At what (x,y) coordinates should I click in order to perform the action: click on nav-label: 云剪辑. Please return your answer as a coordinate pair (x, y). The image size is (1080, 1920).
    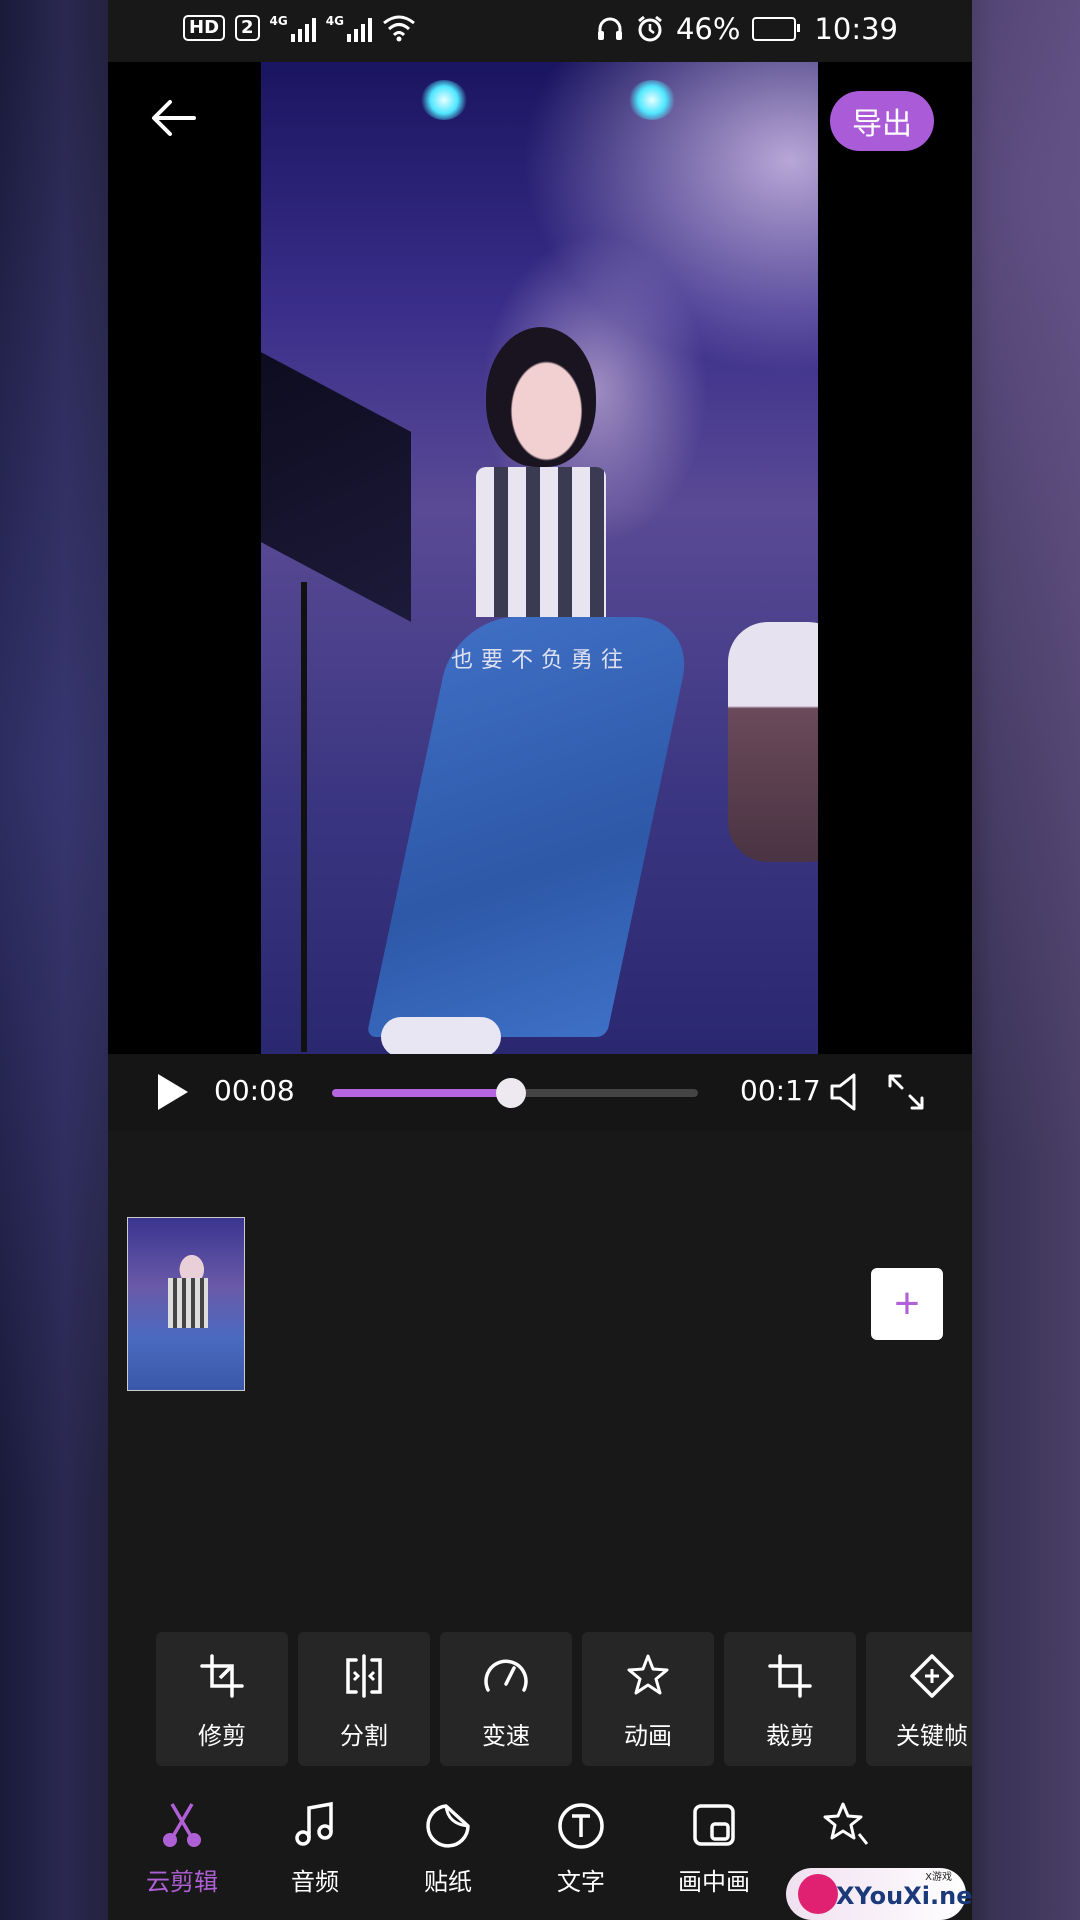
    Looking at the image, I should click on (182, 1882).